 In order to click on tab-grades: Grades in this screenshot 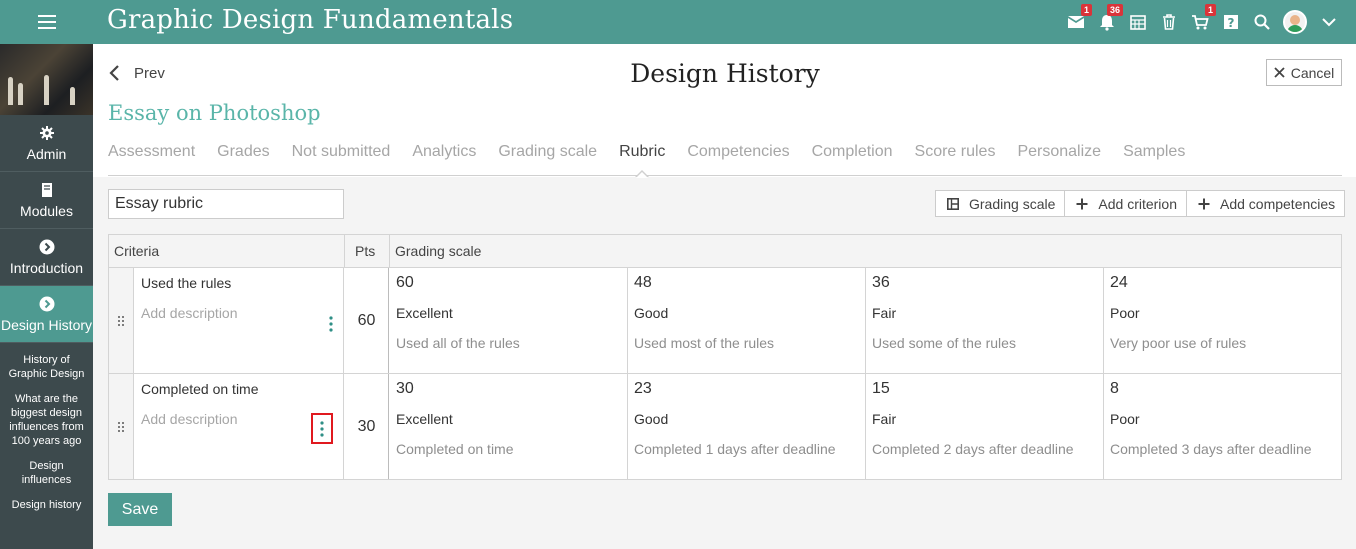, I will do `click(243, 159)`.